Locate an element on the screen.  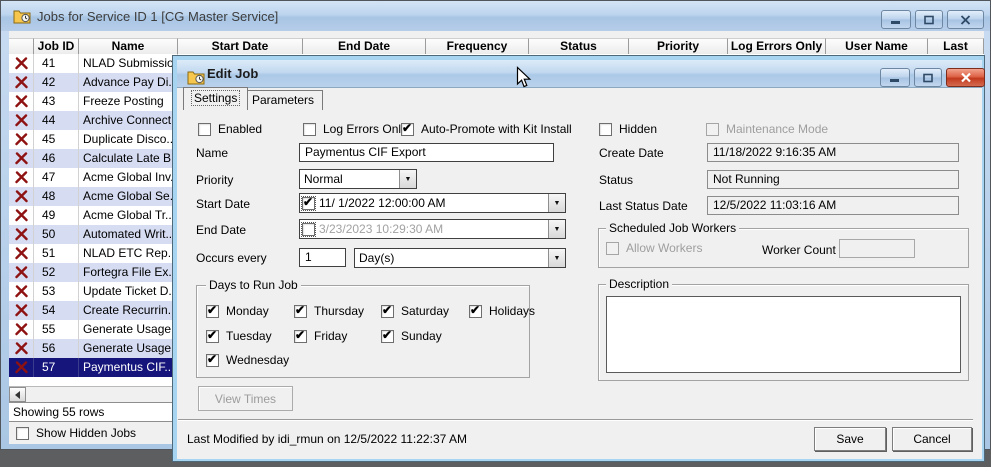
day-checkbox-row: Friday is located at coordinates (320, 336).